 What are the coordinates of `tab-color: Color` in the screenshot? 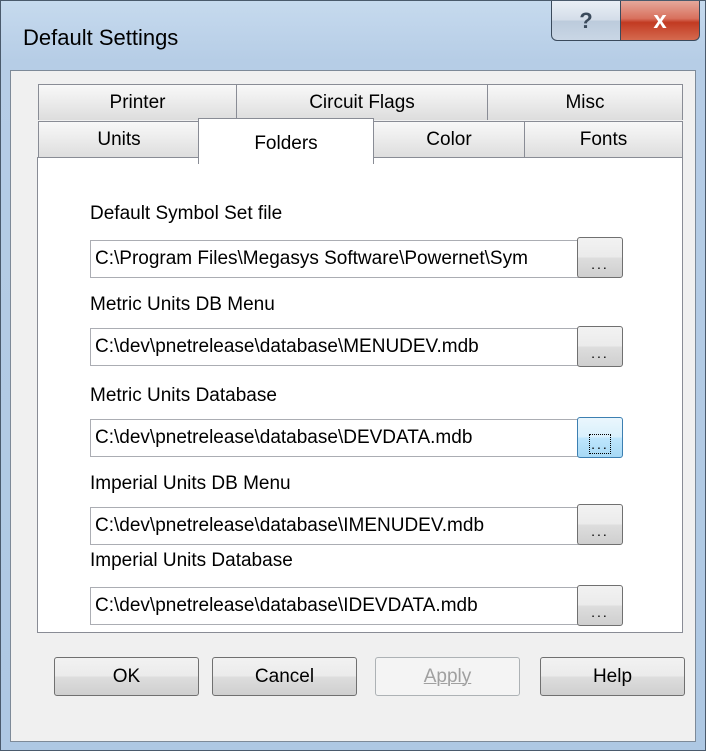 It's located at (449, 139).